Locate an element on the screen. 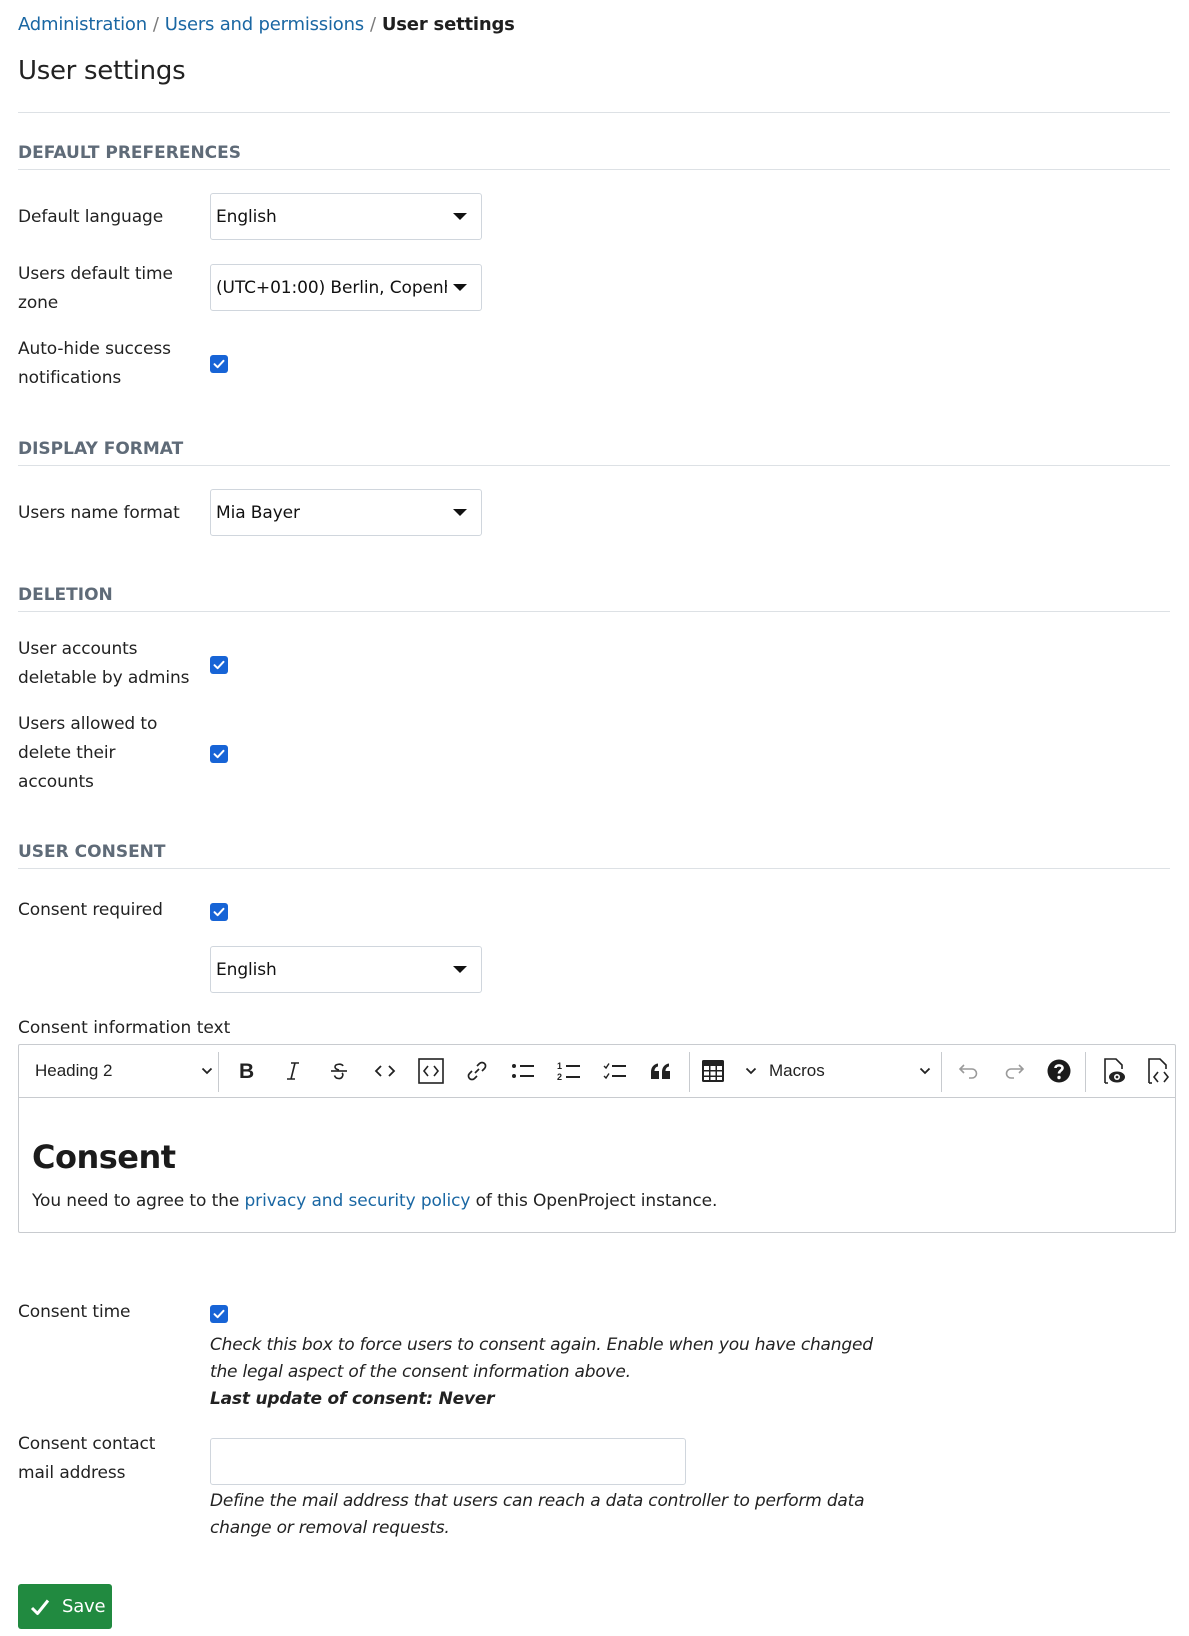 This screenshot has height=1636, width=1189. code-block-icon is located at coordinates (431, 1071).